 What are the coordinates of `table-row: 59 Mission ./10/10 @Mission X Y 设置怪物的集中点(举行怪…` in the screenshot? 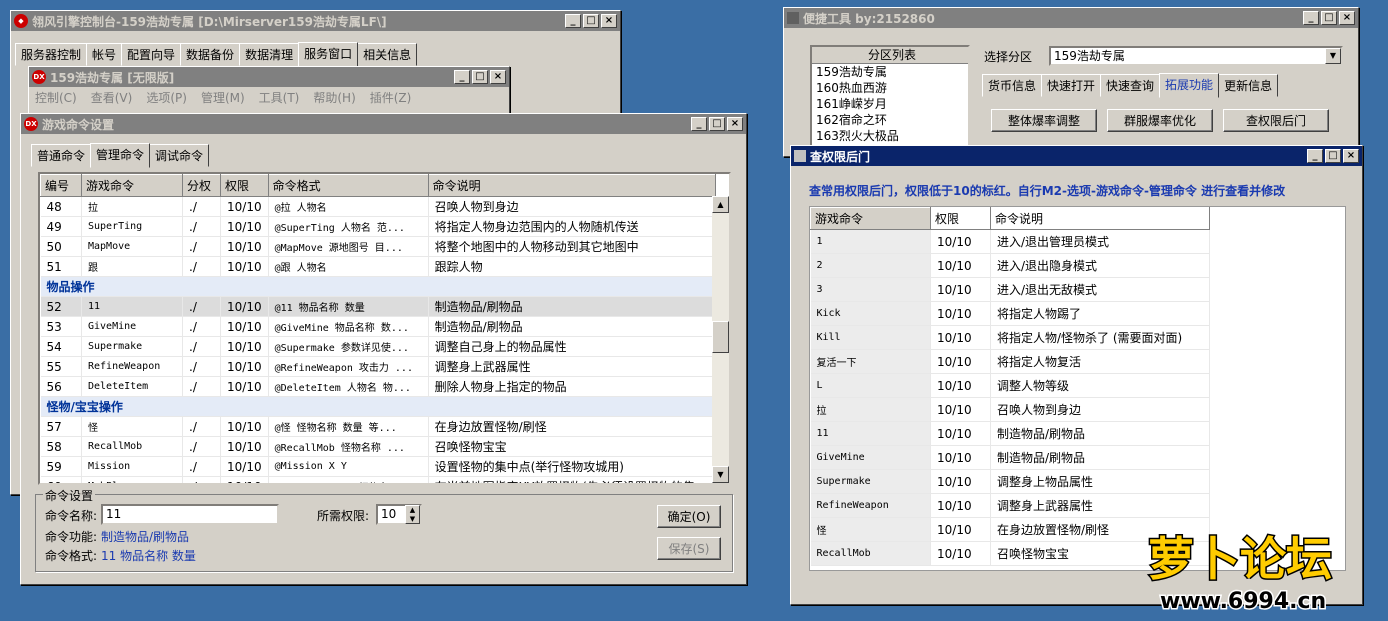 It's located at (378, 466).